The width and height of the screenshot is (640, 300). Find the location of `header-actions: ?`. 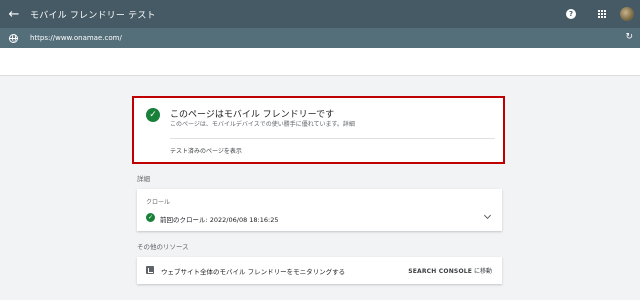

header-actions: ? is located at coordinates (600, 14).